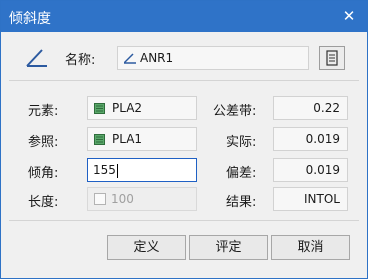  Describe the element at coordinates (43, 173) in the screenshot. I see `angle-label: 倾角:` at that location.